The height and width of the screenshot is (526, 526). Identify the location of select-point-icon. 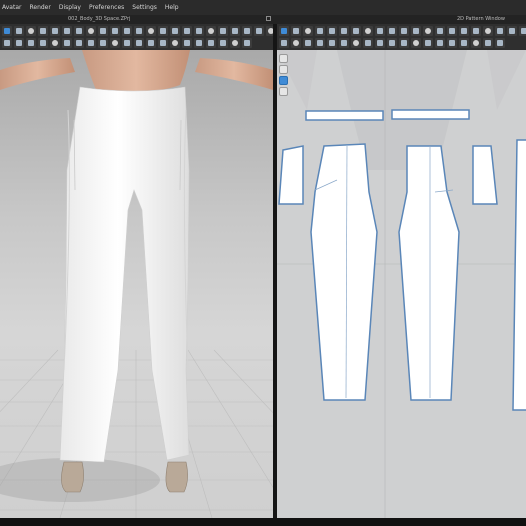
(283, 80).